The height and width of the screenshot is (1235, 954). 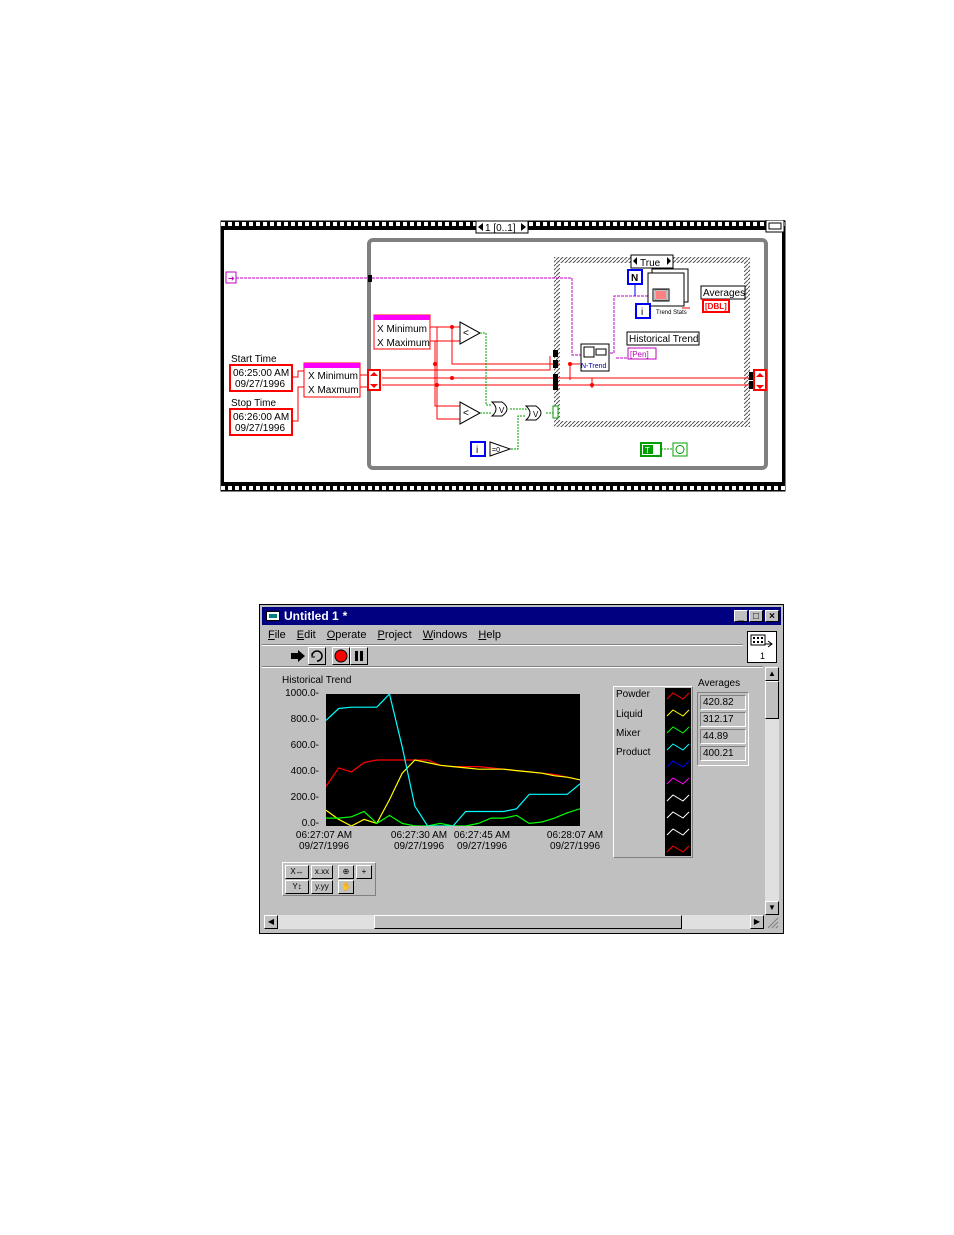 What do you see at coordinates (453, 817) in the screenshot?
I see `series-line-mixer` at bounding box center [453, 817].